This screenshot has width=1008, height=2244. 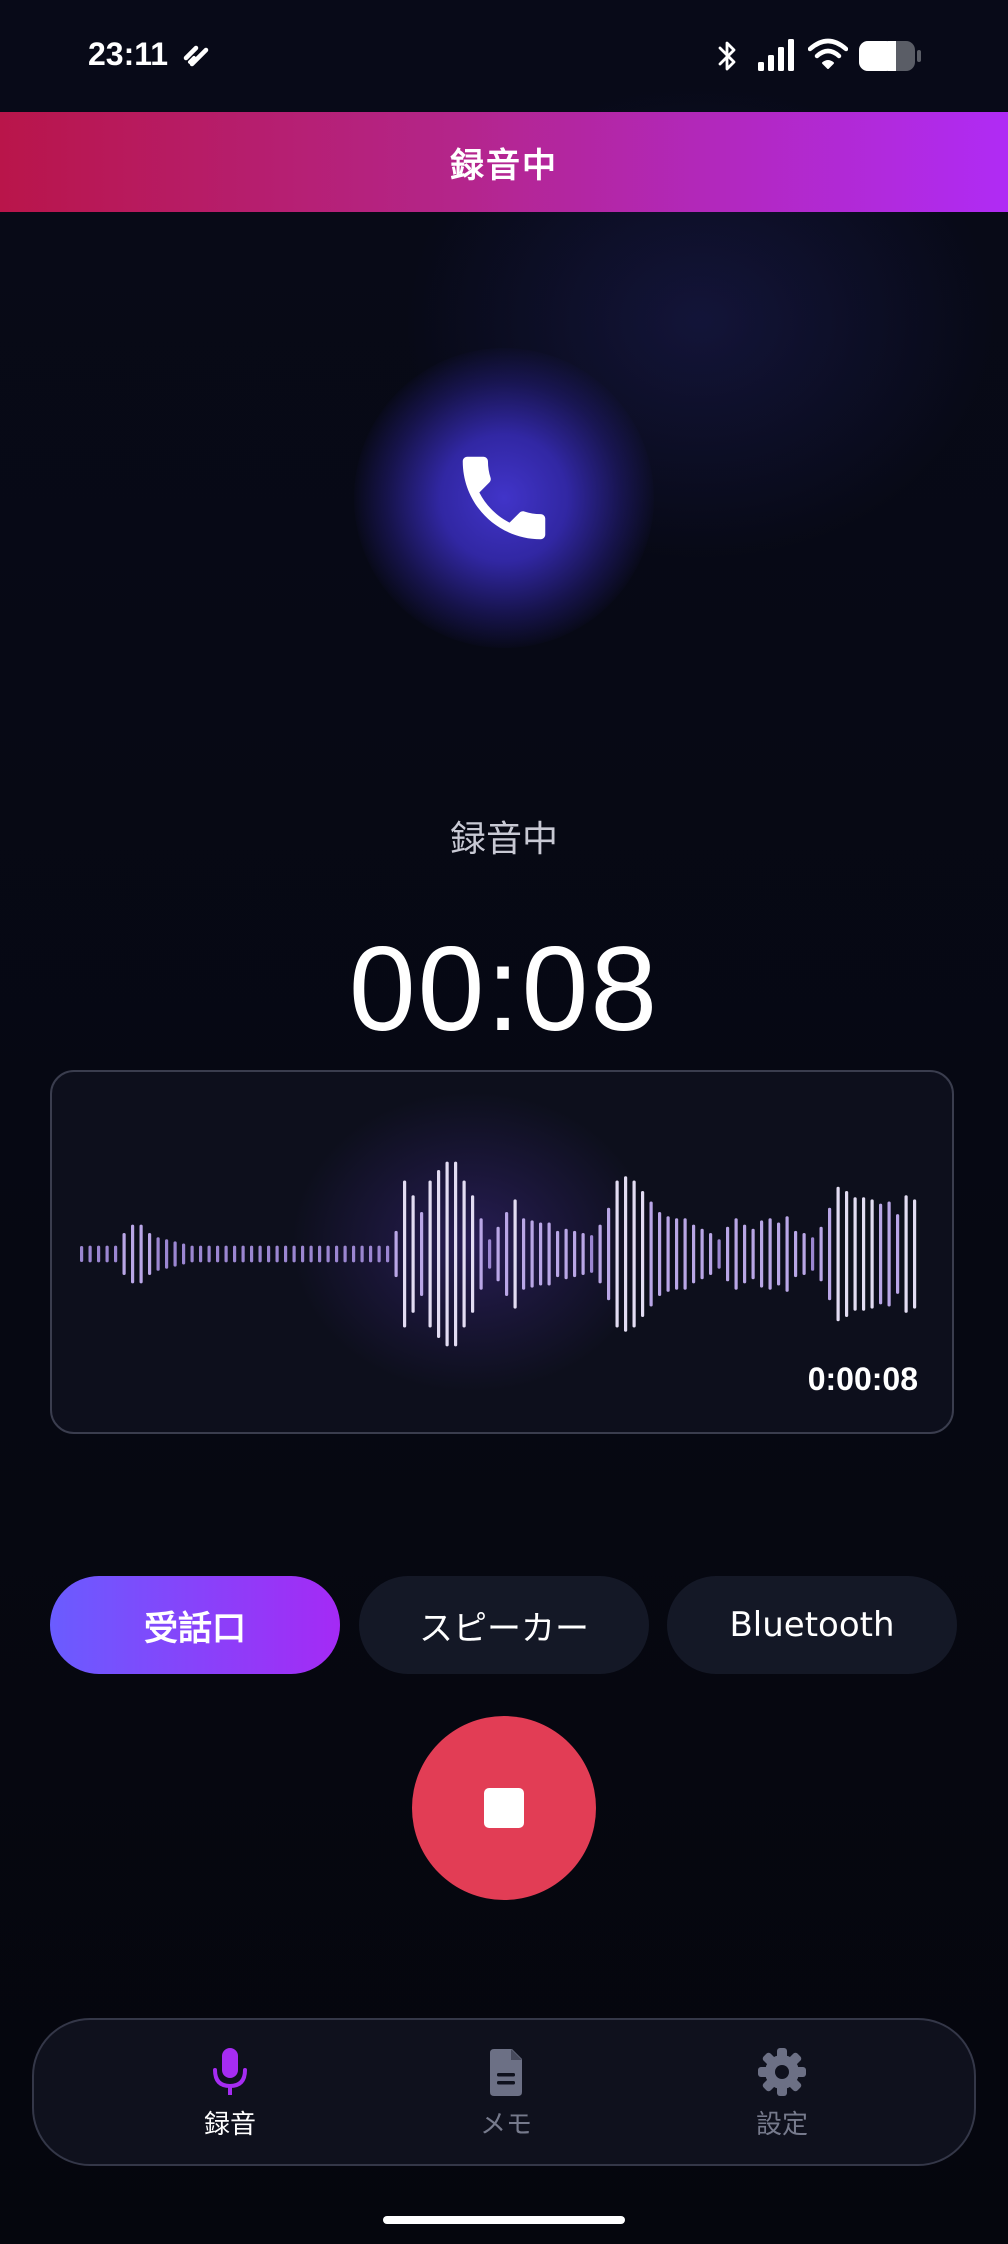 I want to click on elapsed-timer: 00:08, so click(x=504, y=989).